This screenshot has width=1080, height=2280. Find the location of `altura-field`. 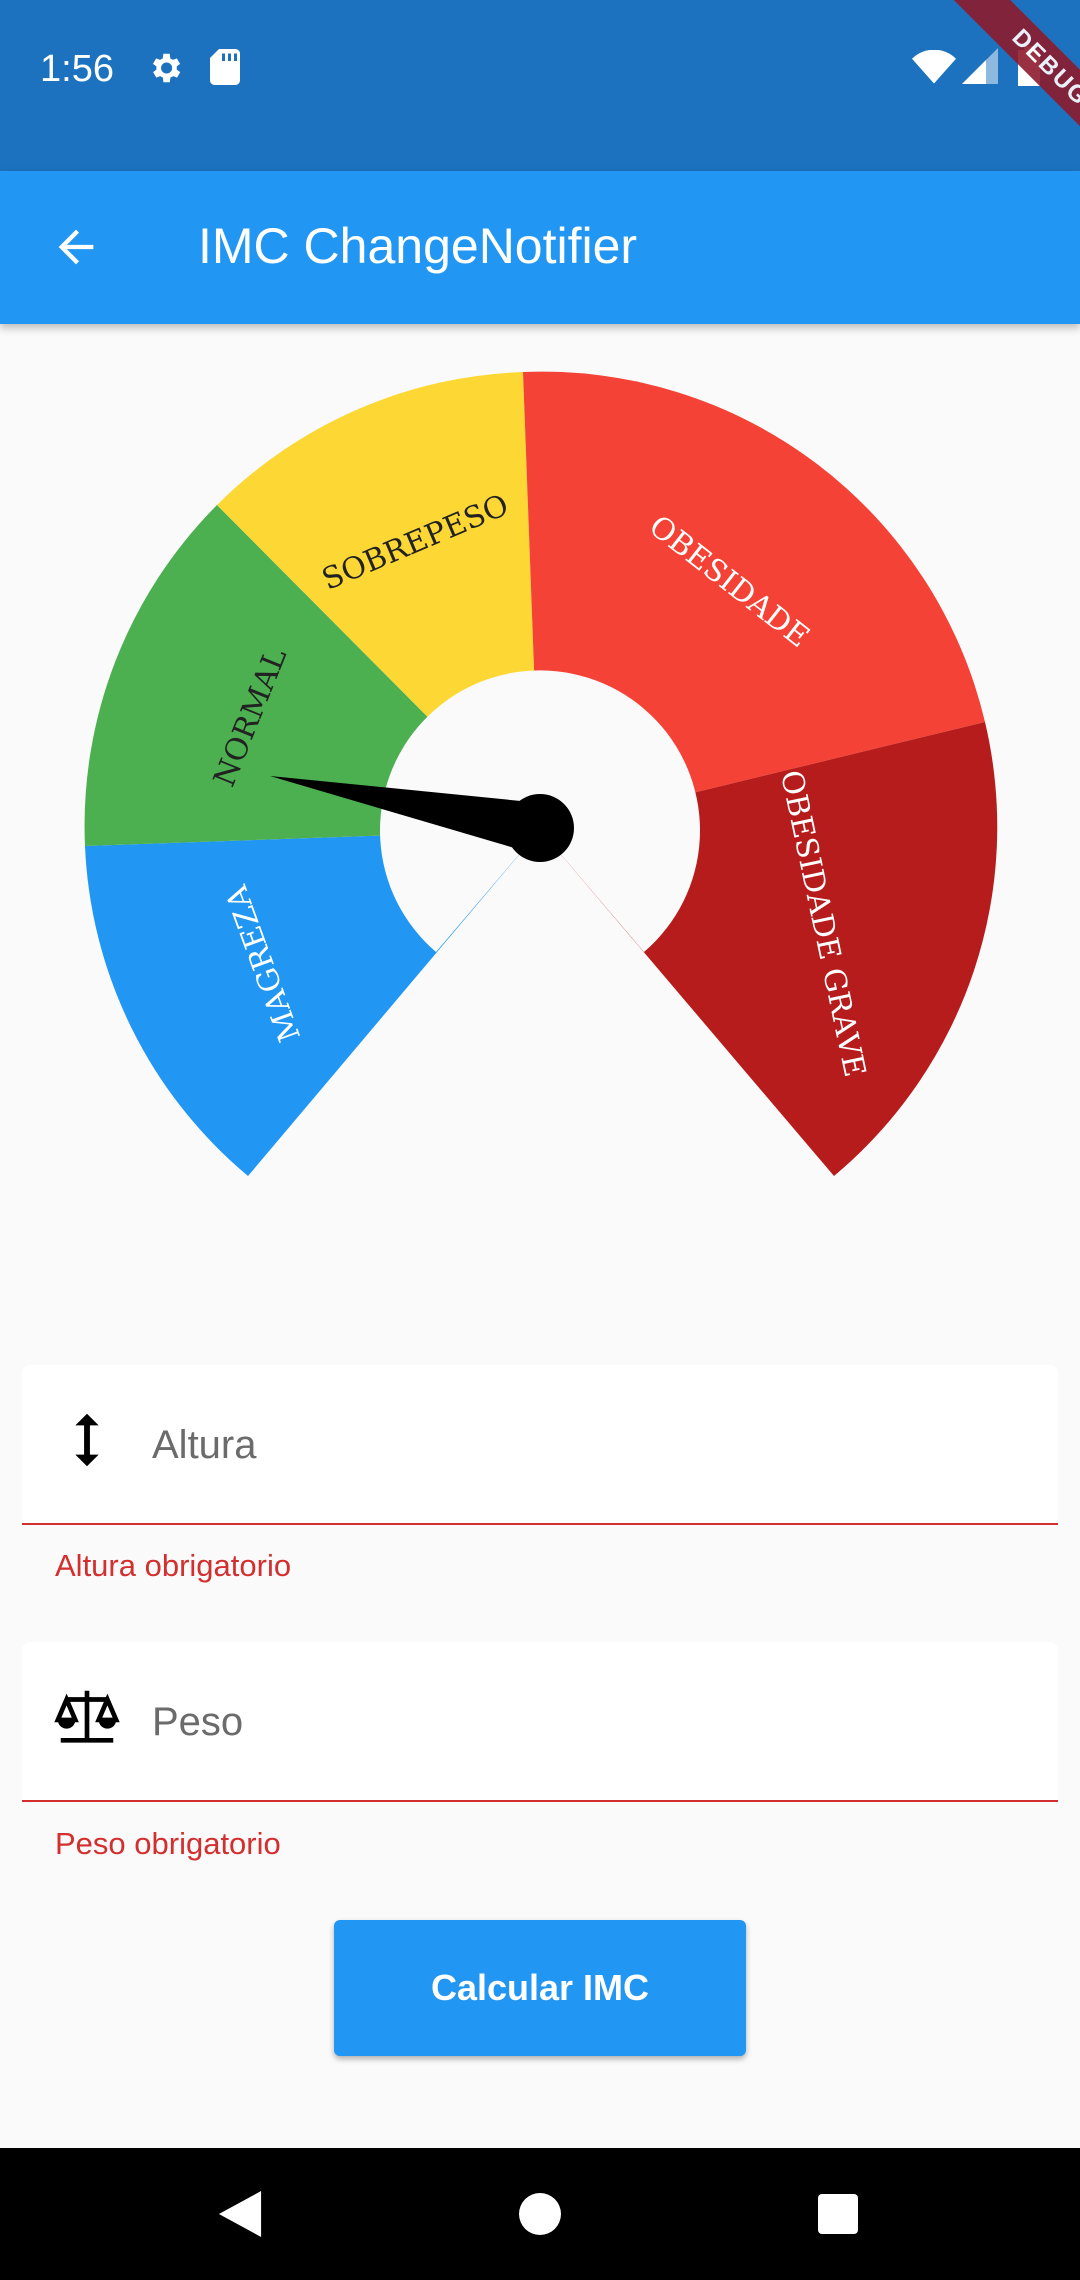

altura-field is located at coordinates (540, 1445).